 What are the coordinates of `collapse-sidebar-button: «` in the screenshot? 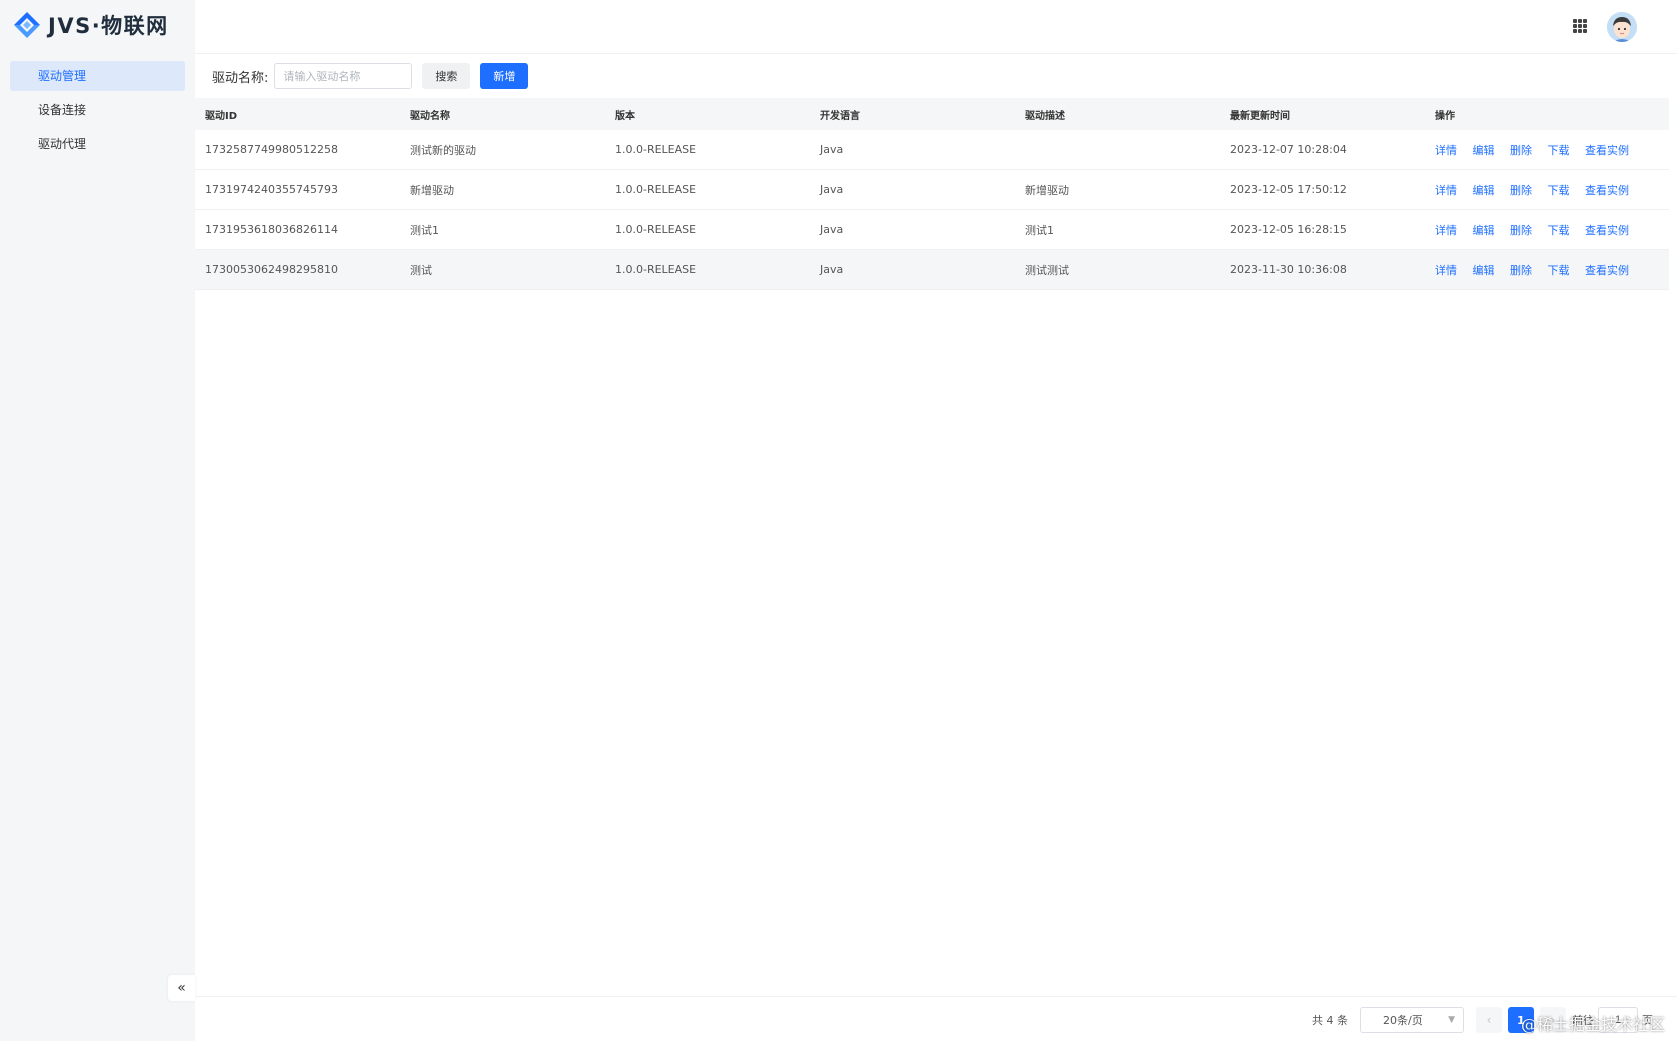 It's located at (181, 988).